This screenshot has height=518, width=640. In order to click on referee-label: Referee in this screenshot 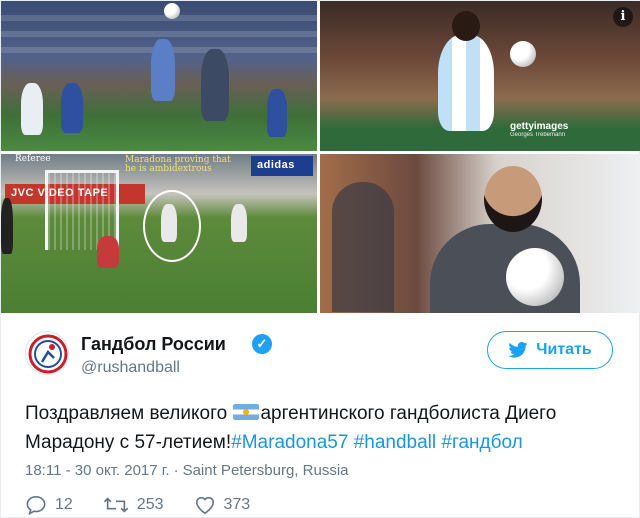, I will do `click(33, 159)`.